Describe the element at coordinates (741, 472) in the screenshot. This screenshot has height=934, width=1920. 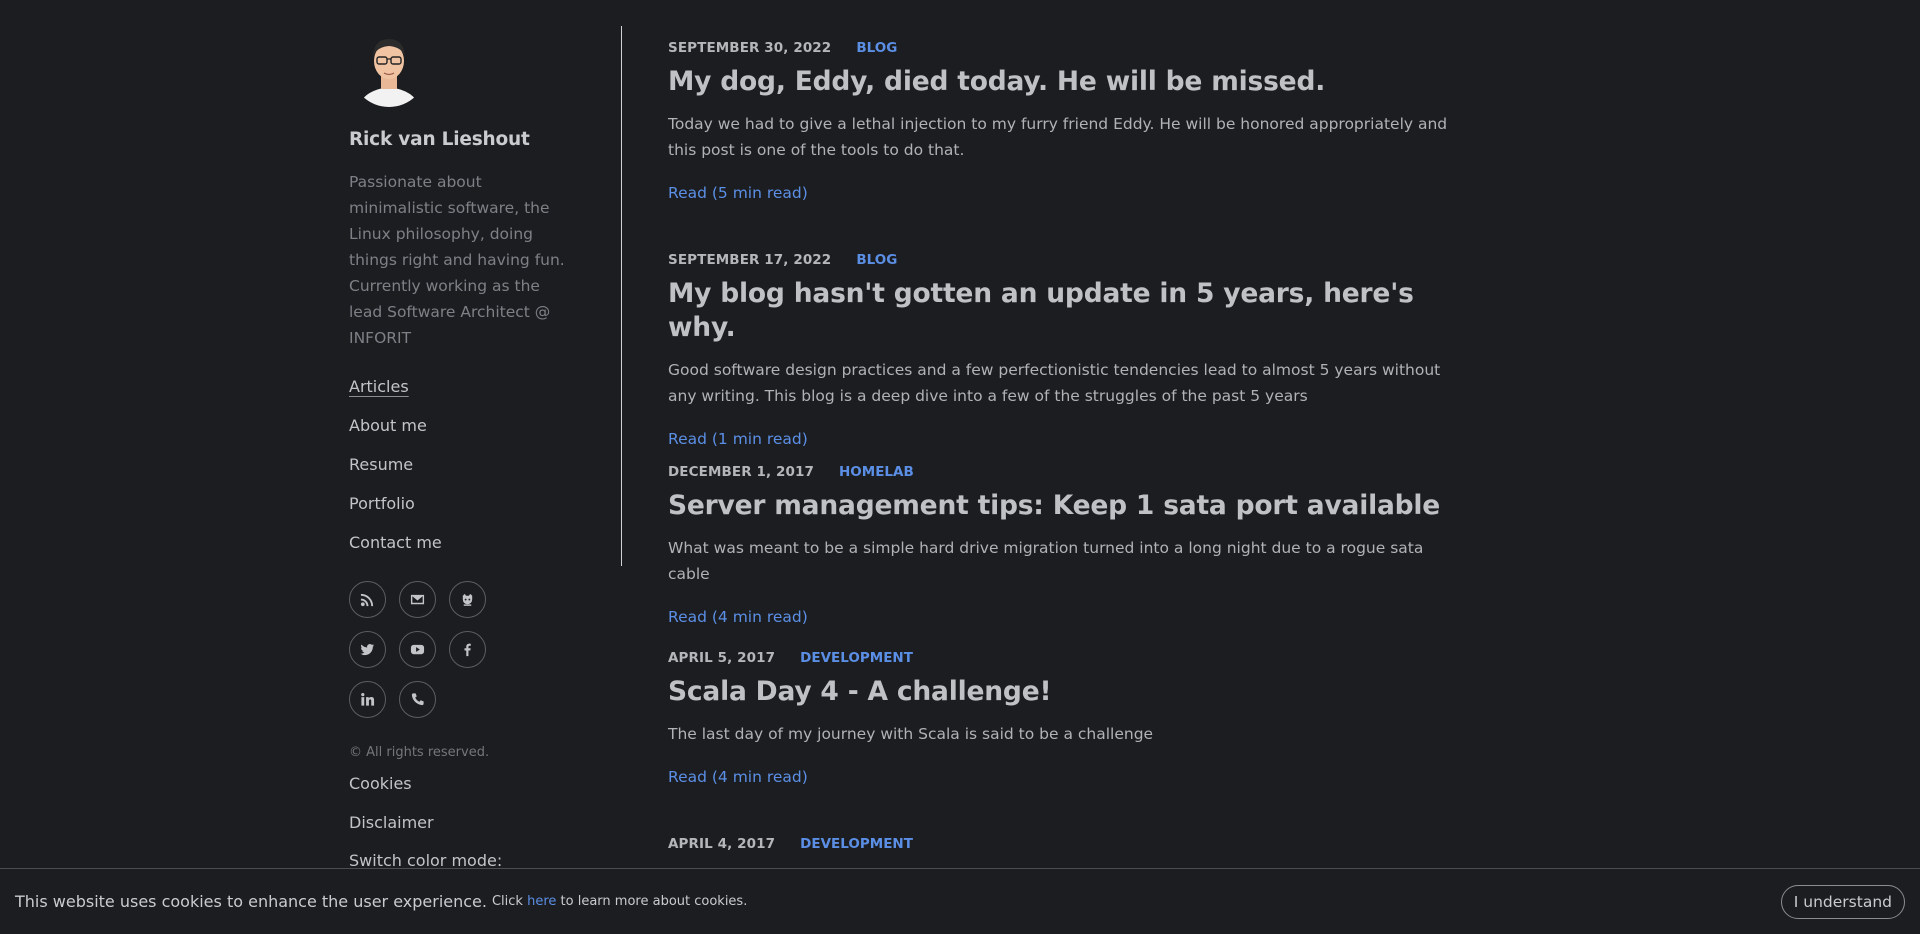
I see `article-date: DECEMBER 1, 2017` at that location.